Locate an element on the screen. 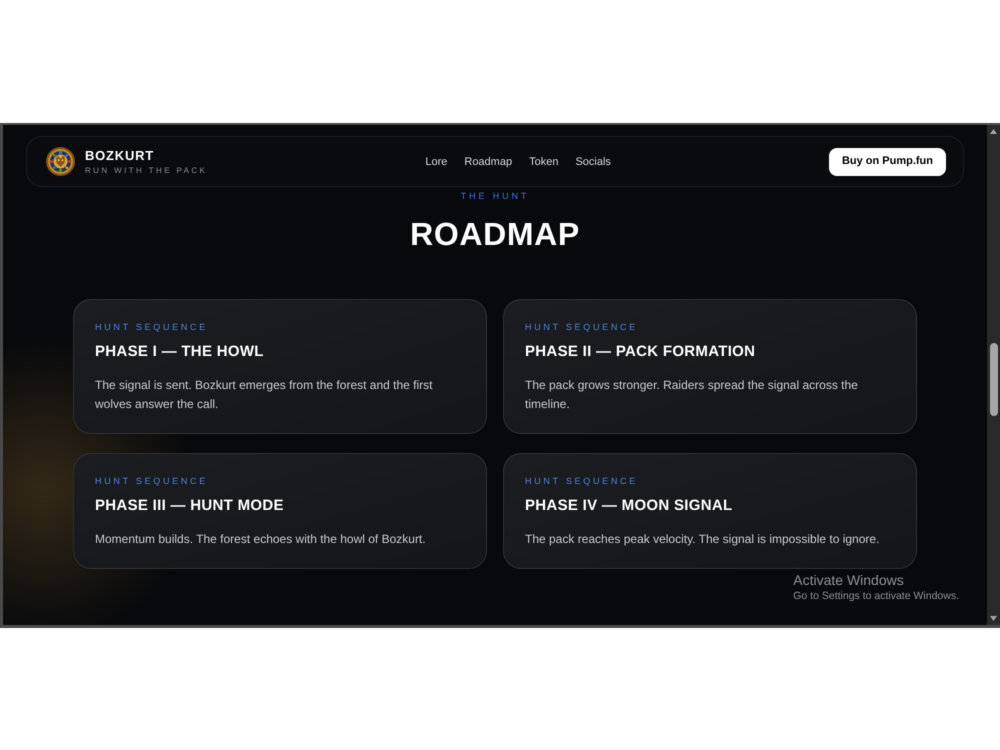  section-eyebrow: THE HUNT is located at coordinates (495, 196).